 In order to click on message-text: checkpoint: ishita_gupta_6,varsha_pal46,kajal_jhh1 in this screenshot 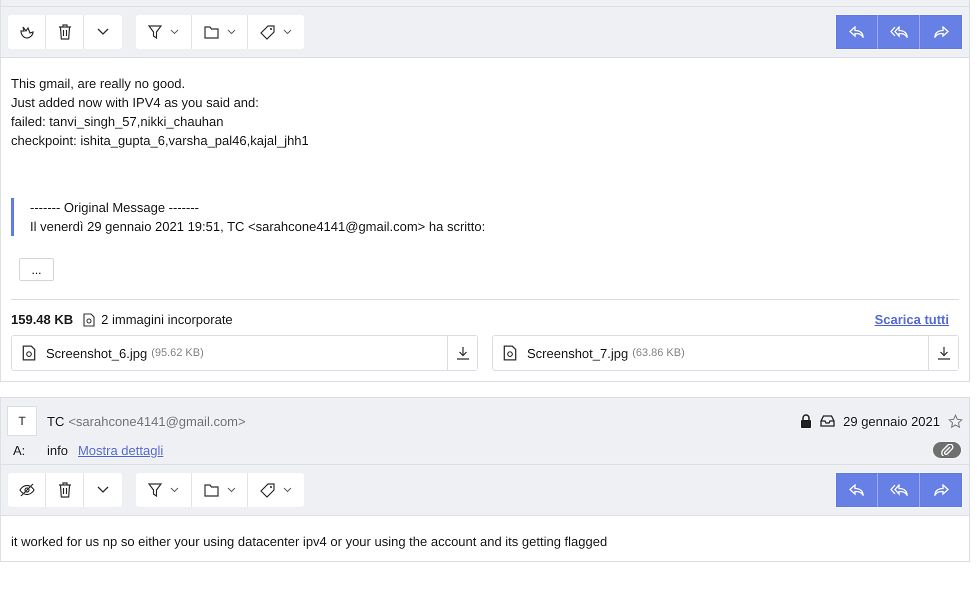, I will do `click(160, 141)`.